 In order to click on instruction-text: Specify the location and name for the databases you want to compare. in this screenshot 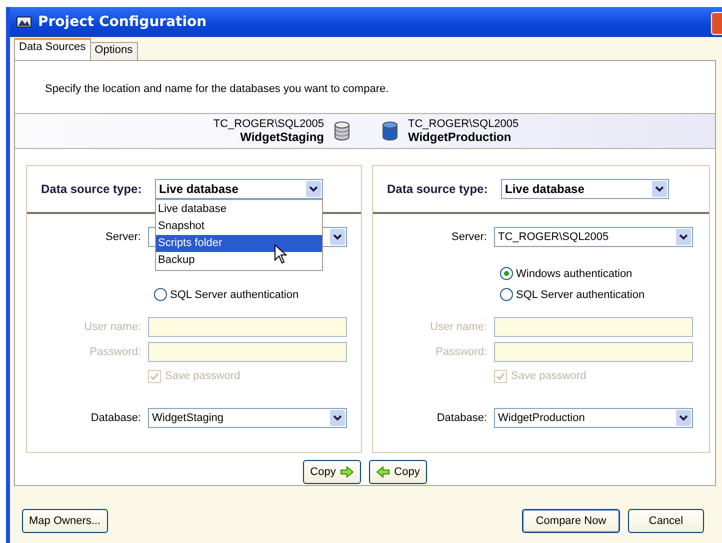, I will do `click(217, 89)`.